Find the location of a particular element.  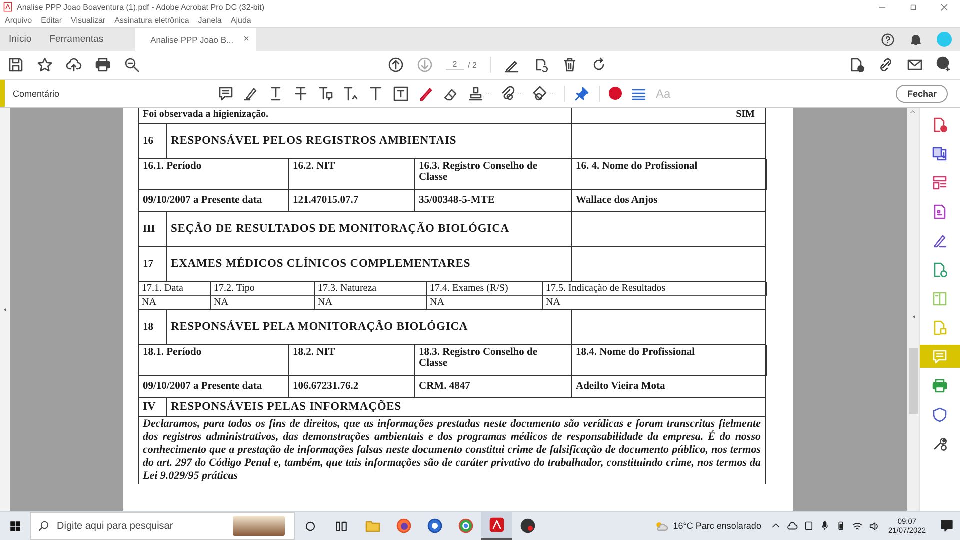

shield-icon is located at coordinates (940, 414).